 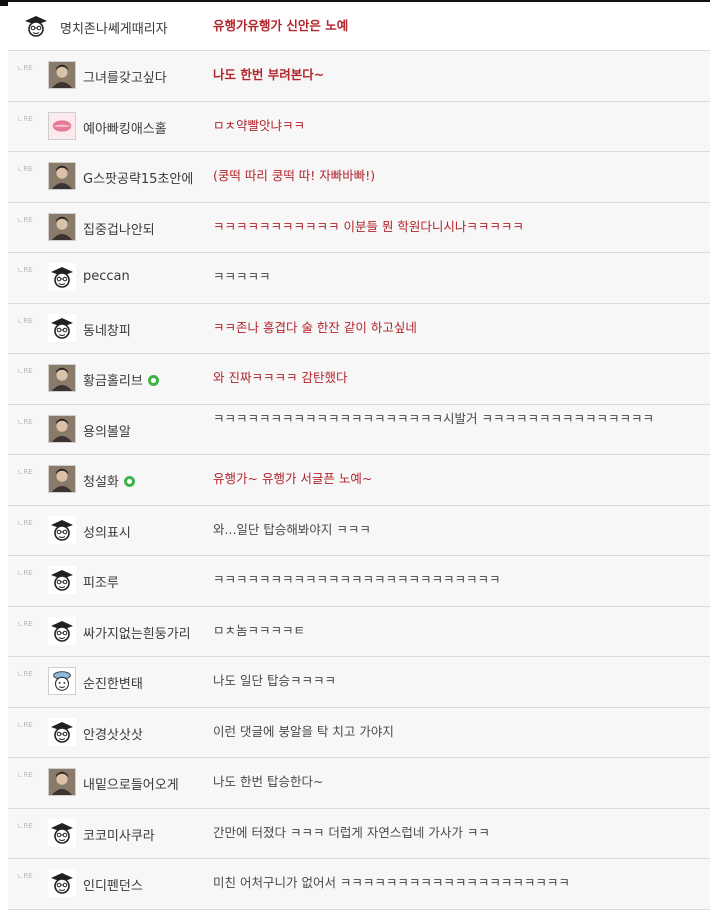 I want to click on comment-text: (쿵떡 따리 쿵떡 따! 자빠바빠!), so click(x=294, y=175).